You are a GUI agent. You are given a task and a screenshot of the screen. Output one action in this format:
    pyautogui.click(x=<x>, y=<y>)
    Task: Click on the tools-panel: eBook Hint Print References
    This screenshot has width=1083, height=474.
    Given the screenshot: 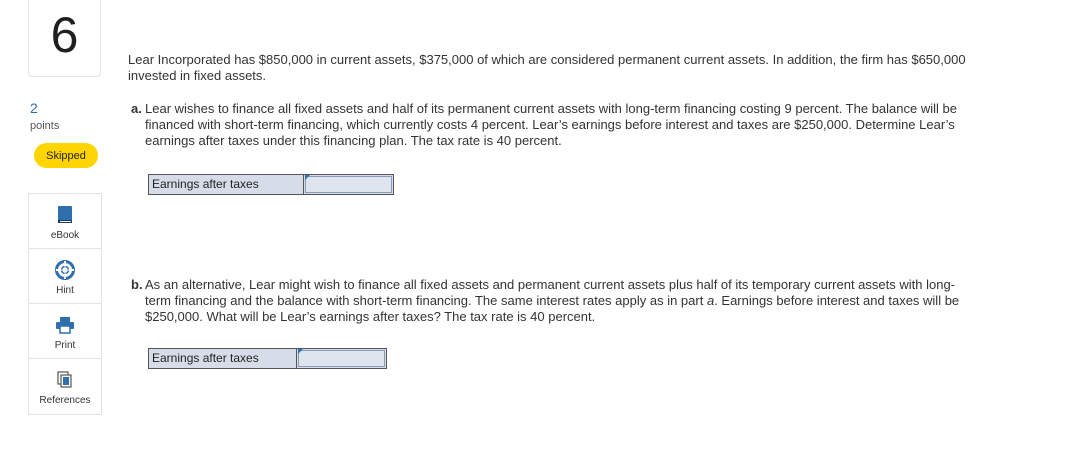 What is the action you would take?
    pyautogui.click(x=65, y=304)
    